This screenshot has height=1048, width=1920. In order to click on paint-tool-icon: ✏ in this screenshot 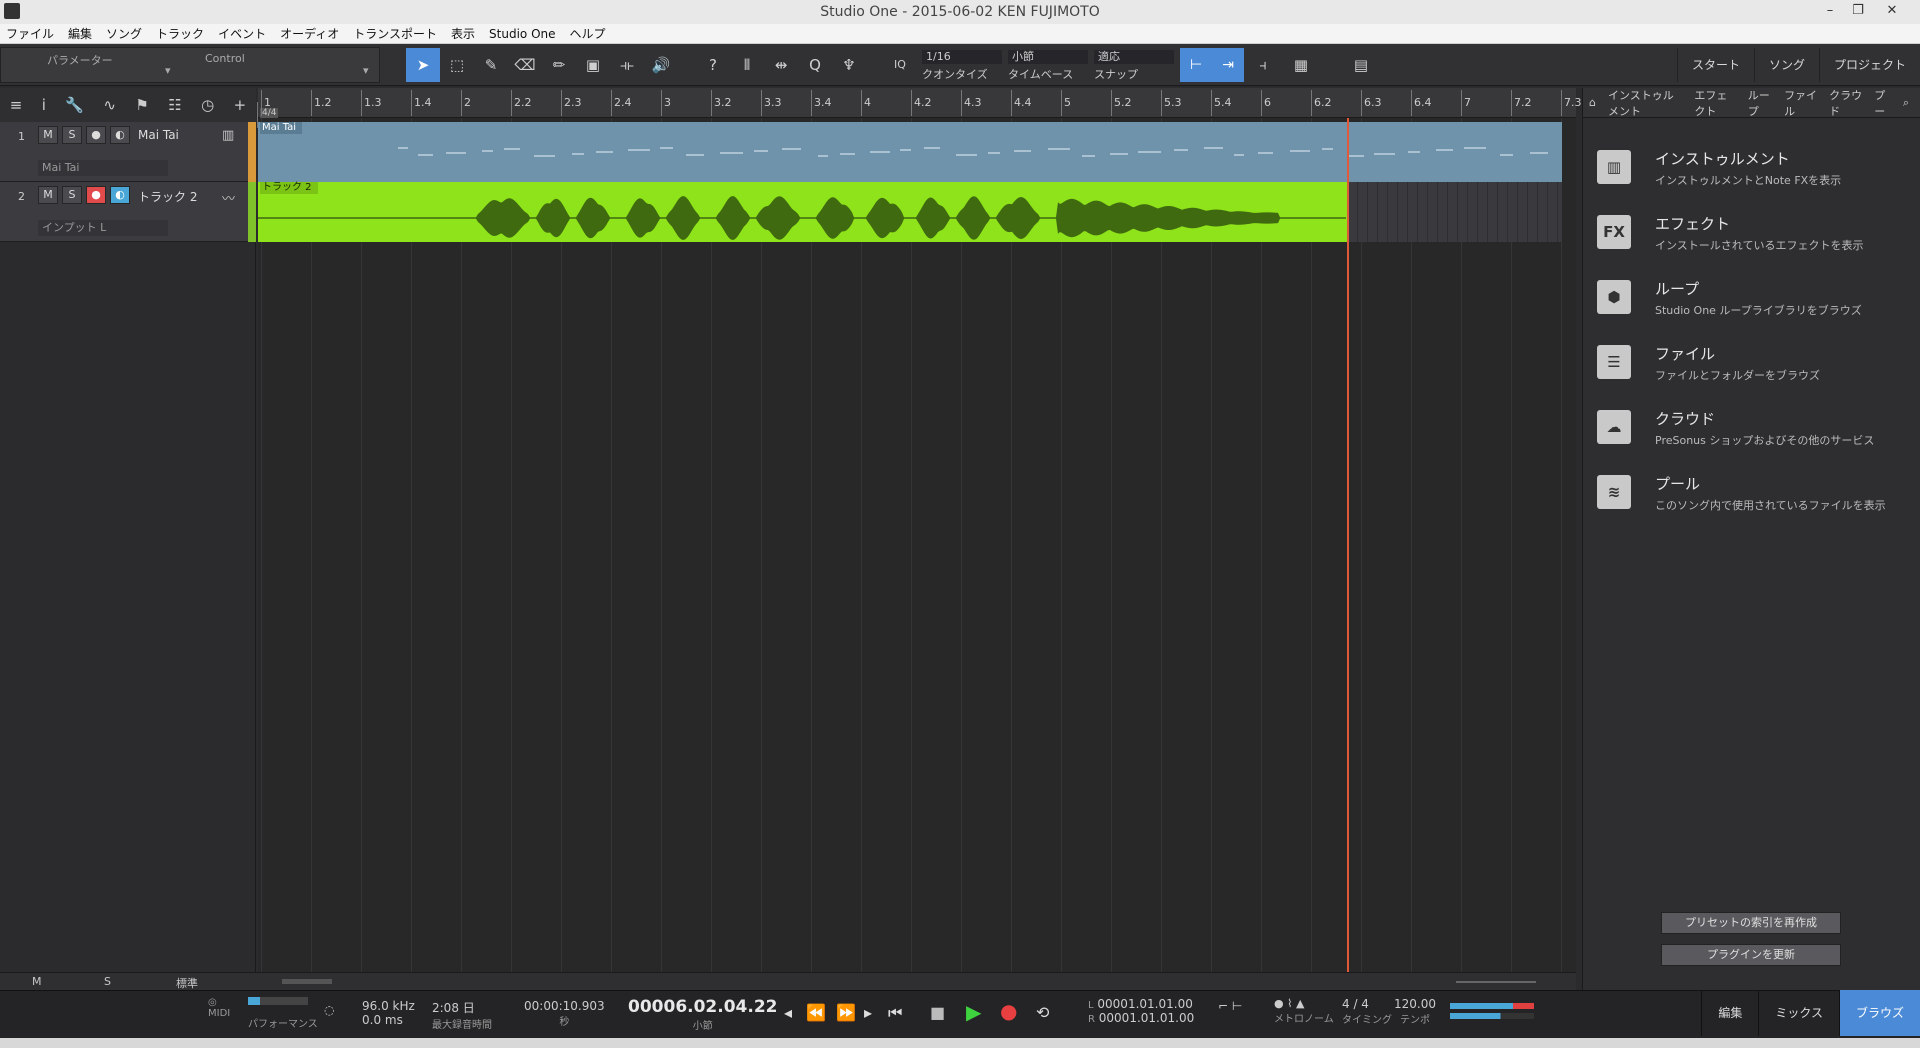, I will do `click(559, 65)`.